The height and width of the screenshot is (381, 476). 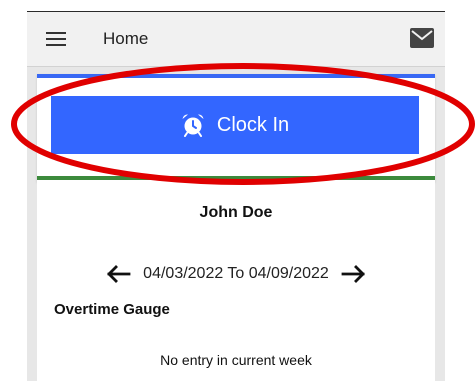 What do you see at coordinates (236, 212) in the screenshot?
I see `employee-name: John Doe` at bounding box center [236, 212].